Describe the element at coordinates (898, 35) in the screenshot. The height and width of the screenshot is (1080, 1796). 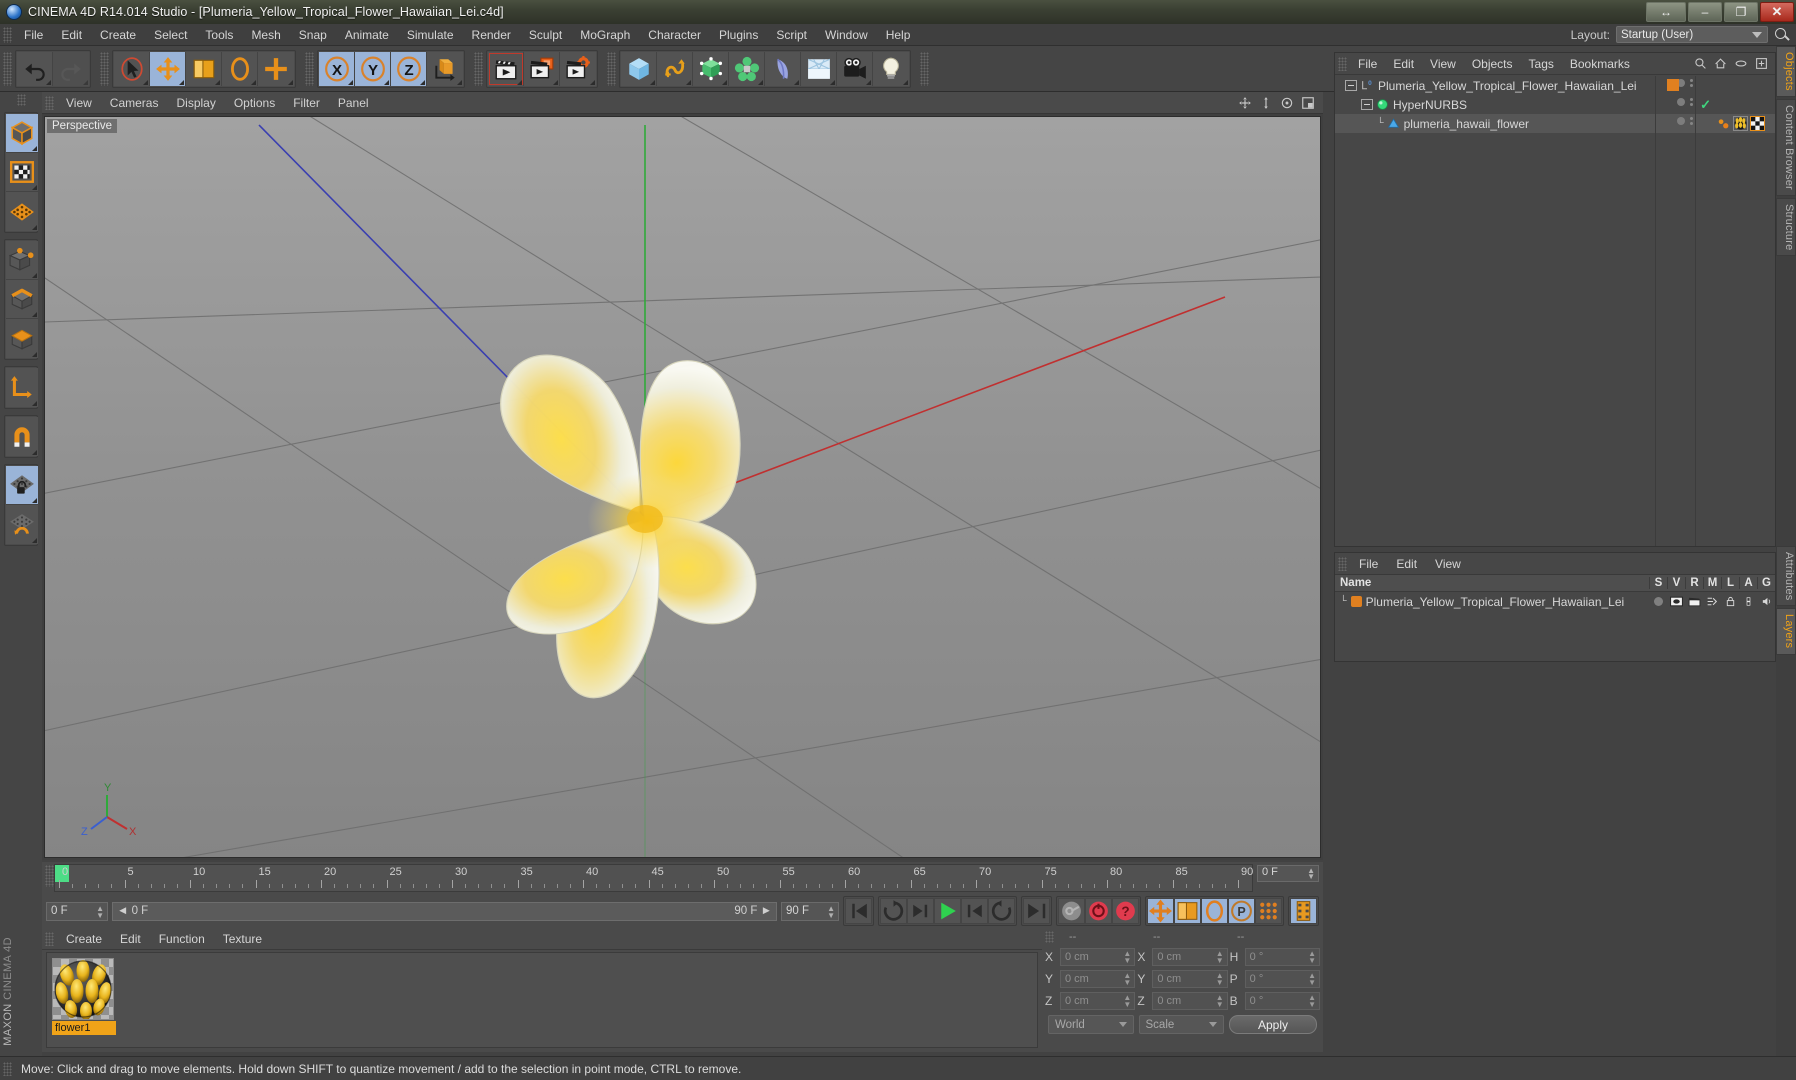
I see `menu-item-help: Help` at that location.